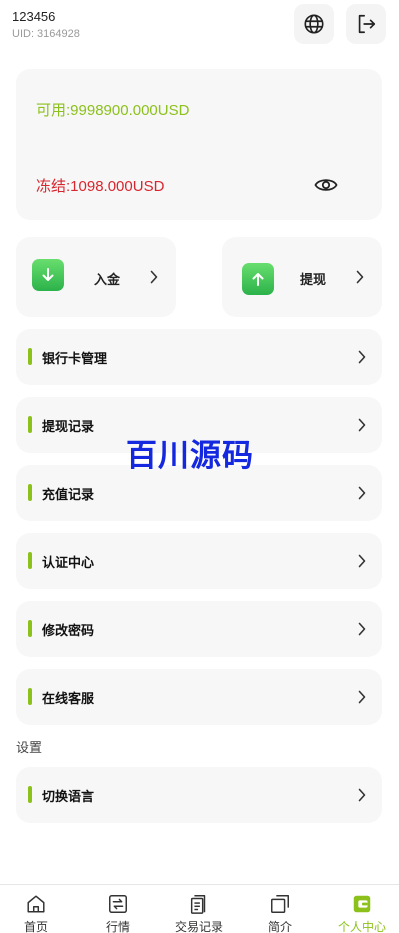 This screenshot has height=933, width=399. What do you see at coordinates (280, 904) in the screenshot?
I see `copy-icon` at bounding box center [280, 904].